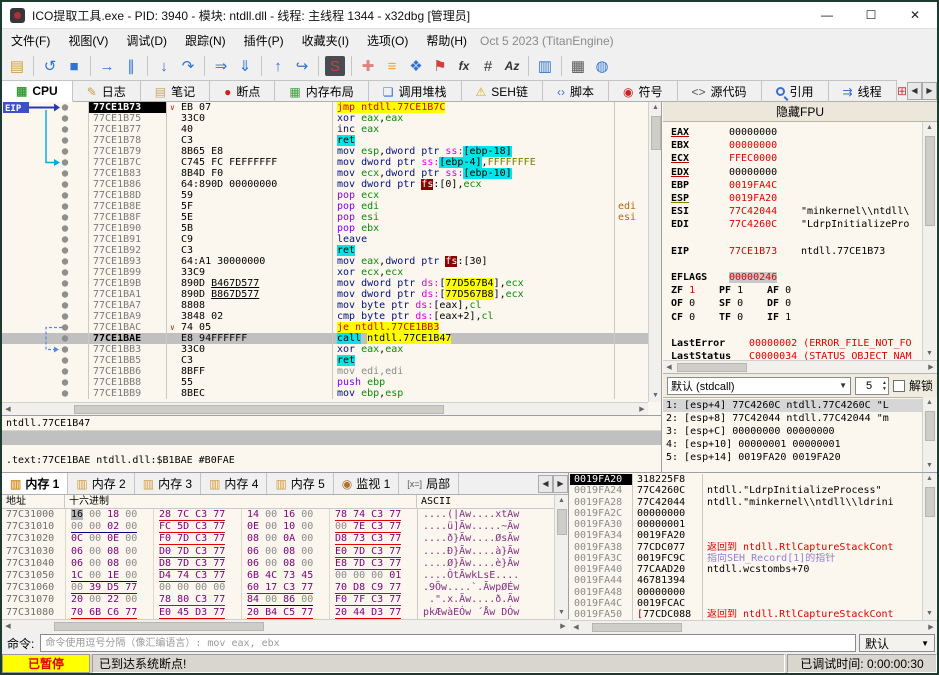 The height and width of the screenshot is (675, 939). Describe the element at coordinates (719, 91) in the screenshot. I see `tab-源代码: <> 源代码` at that location.